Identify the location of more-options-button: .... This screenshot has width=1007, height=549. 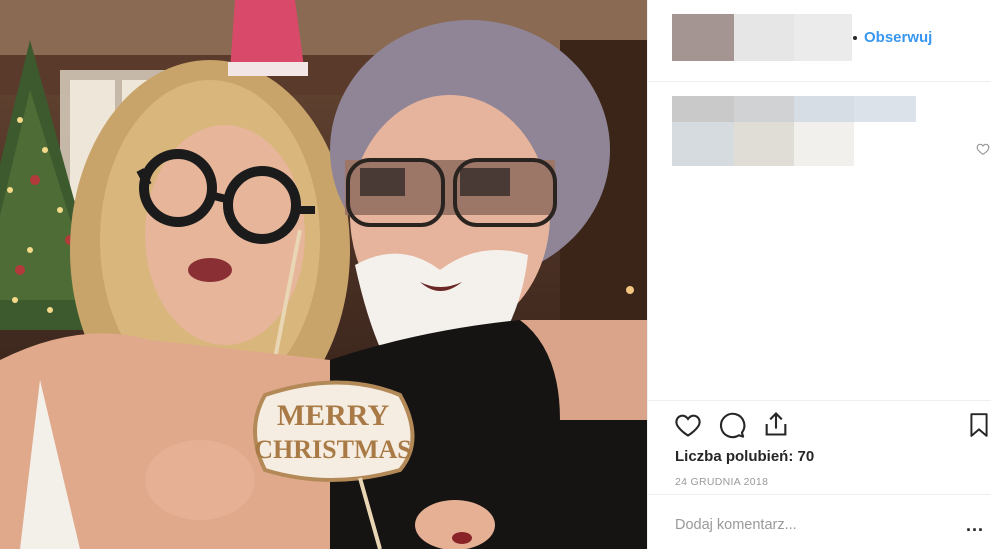
(975, 525).